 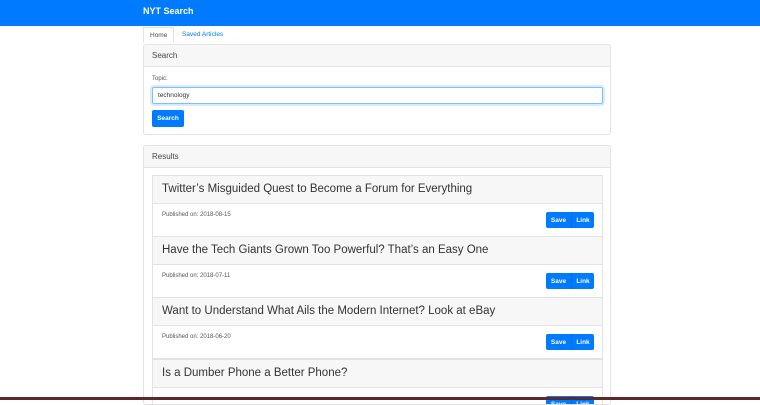 I want to click on app-title: NYT Search, so click(x=168, y=11).